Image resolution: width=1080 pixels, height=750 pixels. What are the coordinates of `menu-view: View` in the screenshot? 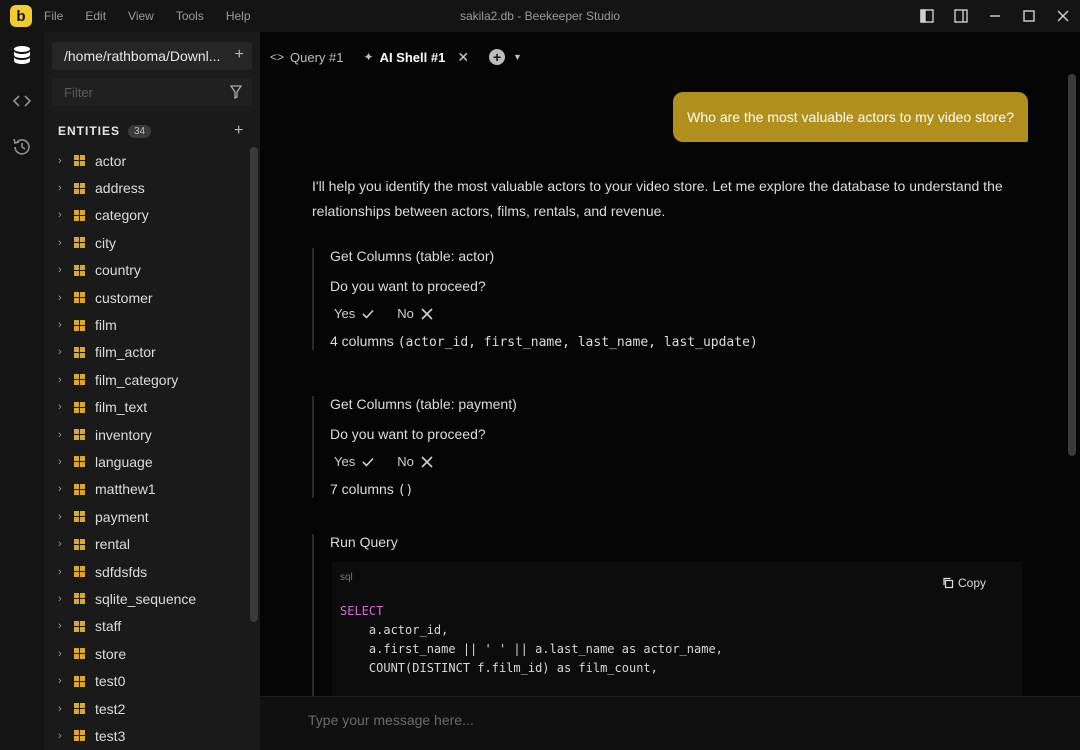 It's located at (141, 16).